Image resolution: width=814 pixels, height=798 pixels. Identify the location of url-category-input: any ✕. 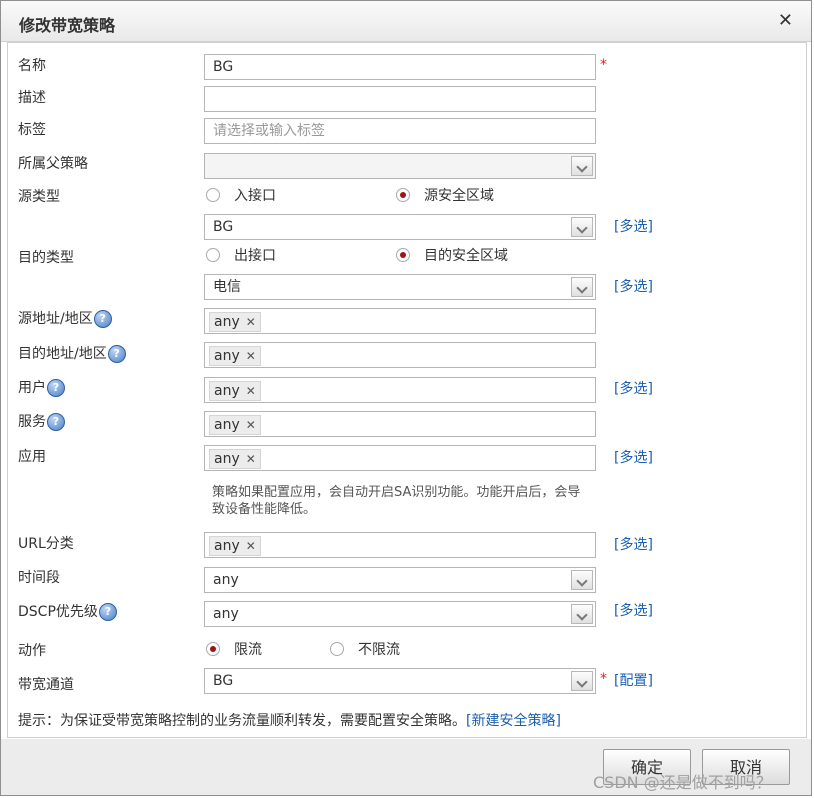
(400, 545).